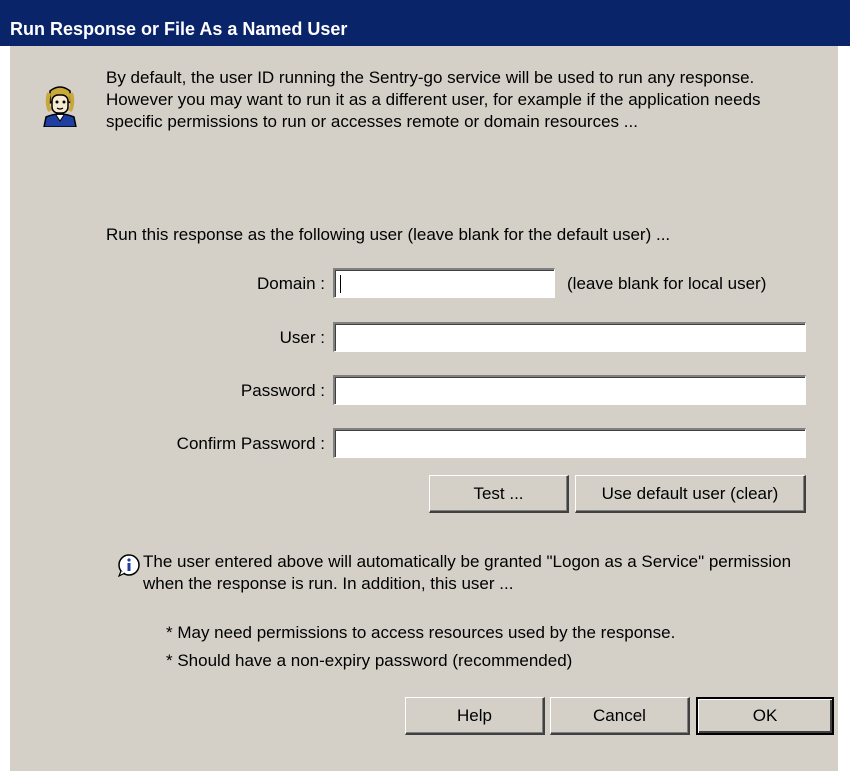  What do you see at coordinates (340, 284) in the screenshot?
I see `text-caret` at bounding box center [340, 284].